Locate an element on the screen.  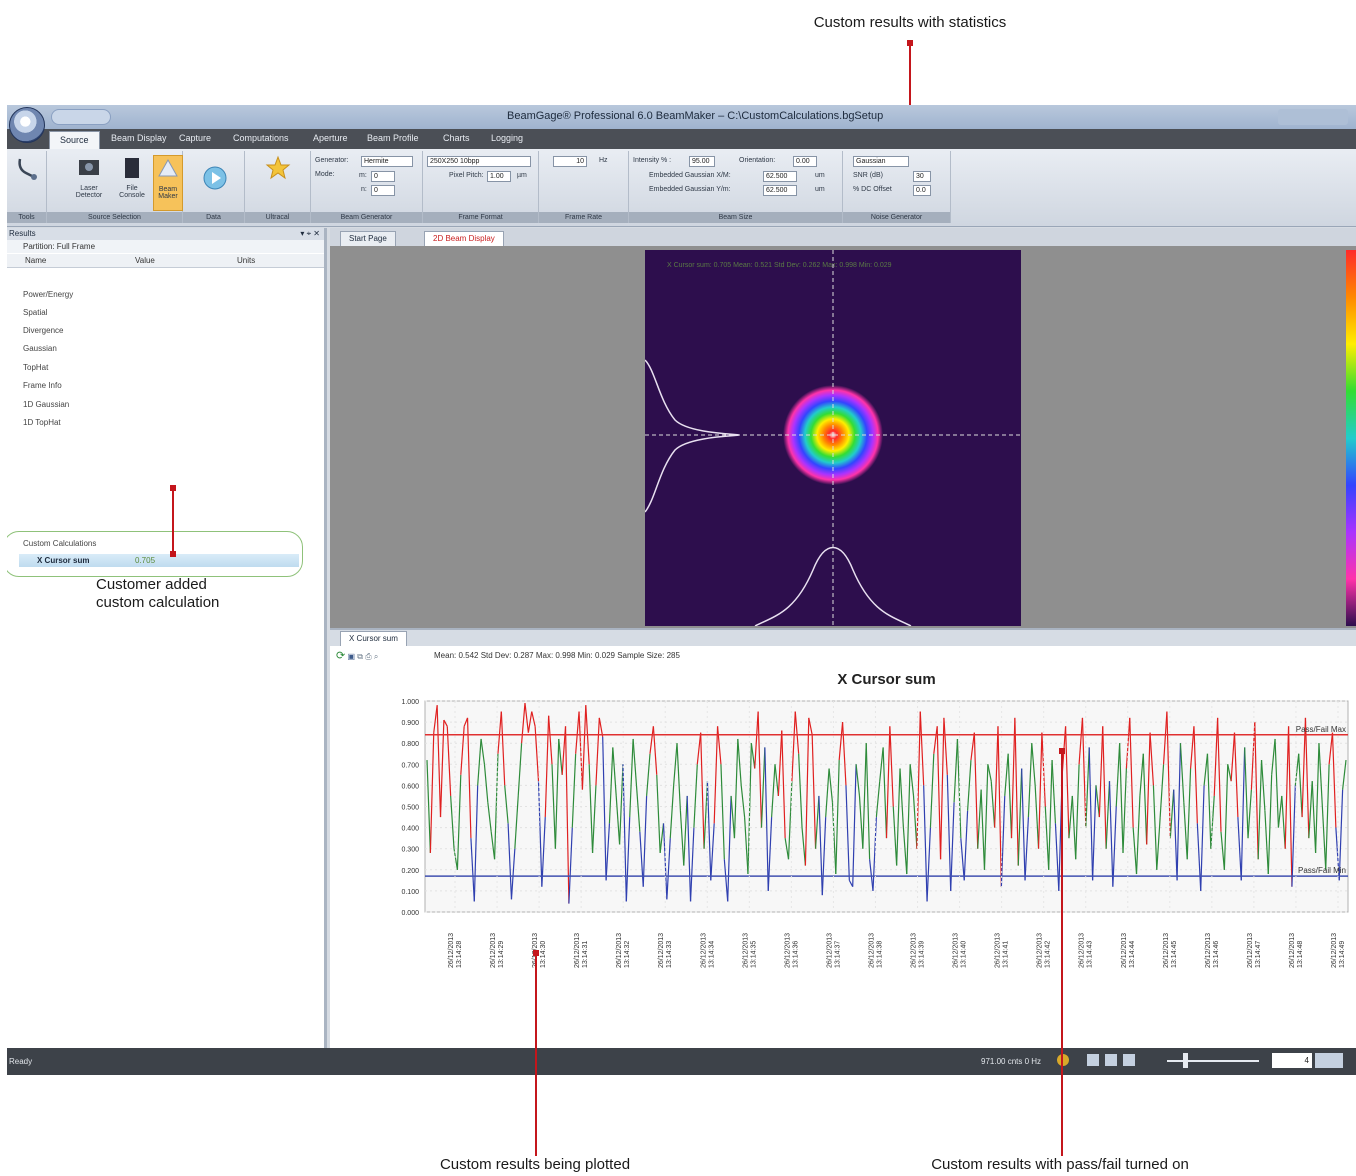
beam-profile-overlay is located at coordinates (833, 438).